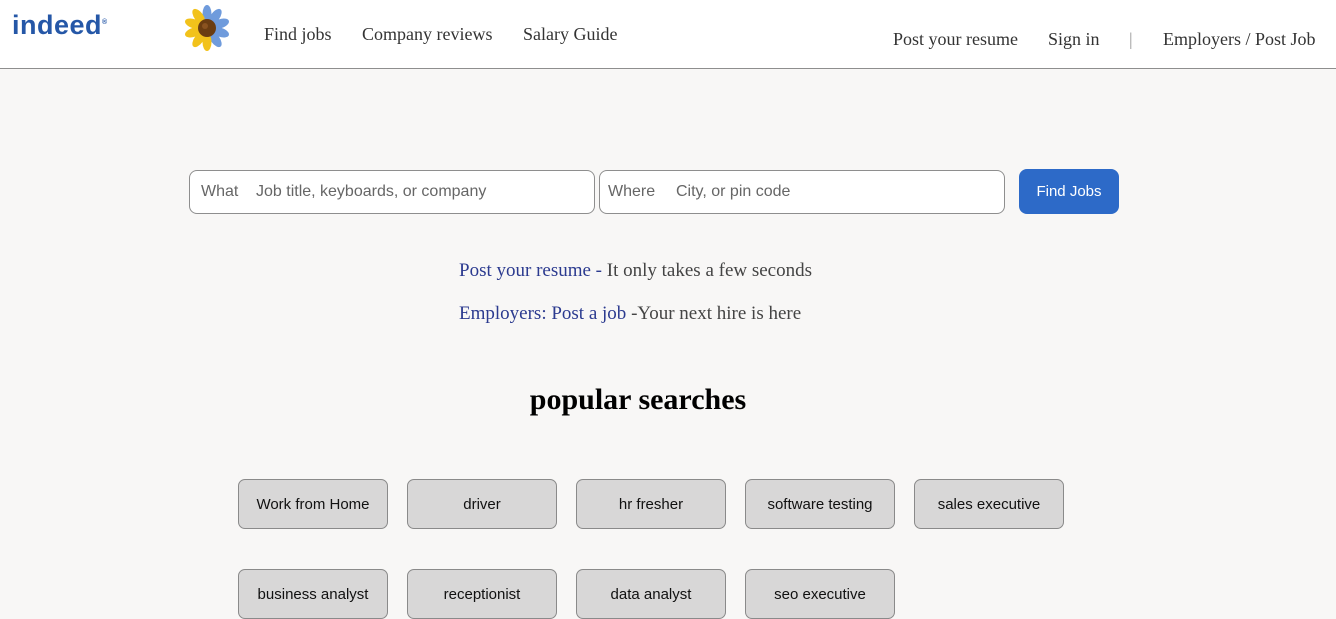 The height and width of the screenshot is (619, 1336). I want to click on popular-search-chip: sales executive, so click(989, 504).